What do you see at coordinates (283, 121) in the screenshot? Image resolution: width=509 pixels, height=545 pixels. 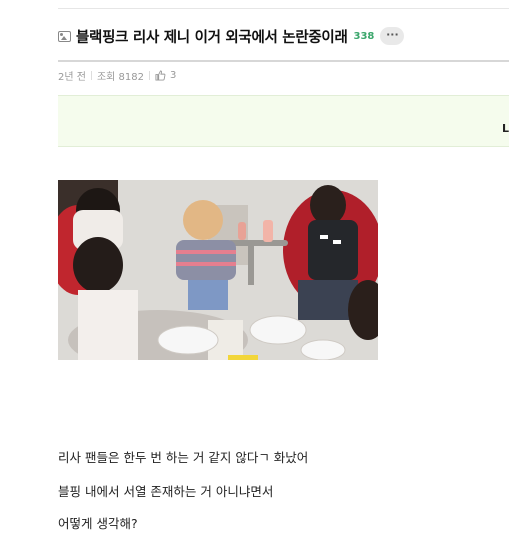 I see `info-banner: L` at bounding box center [283, 121].